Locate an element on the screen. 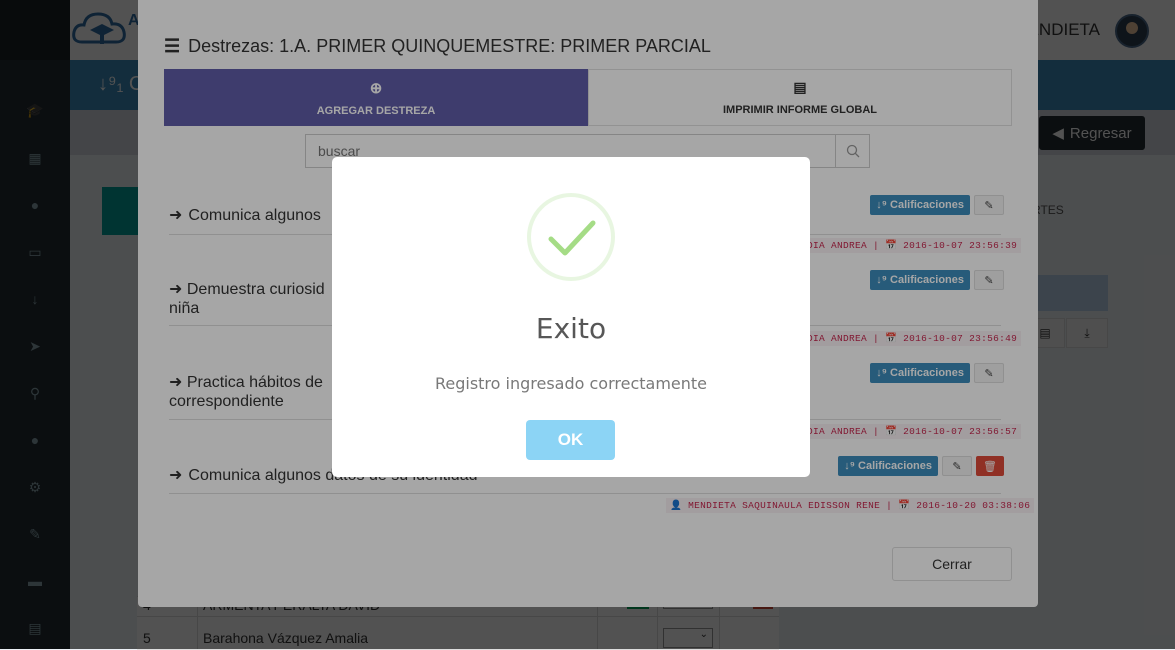 The height and width of the screenshot is (650, 1175). alert-message: Registro ingresado correctamente is located at coordinates (571, 383).